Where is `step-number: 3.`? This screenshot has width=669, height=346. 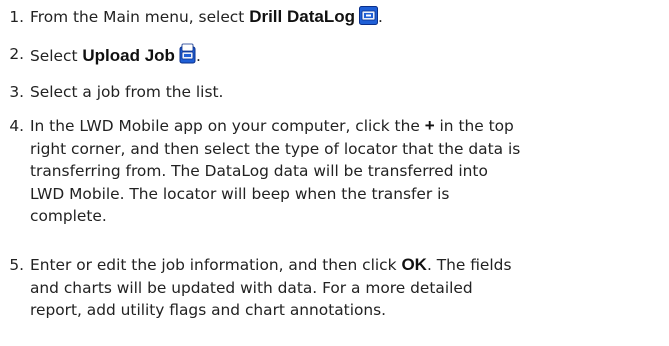 step-number: 3. is located at coordinates (16, 92).